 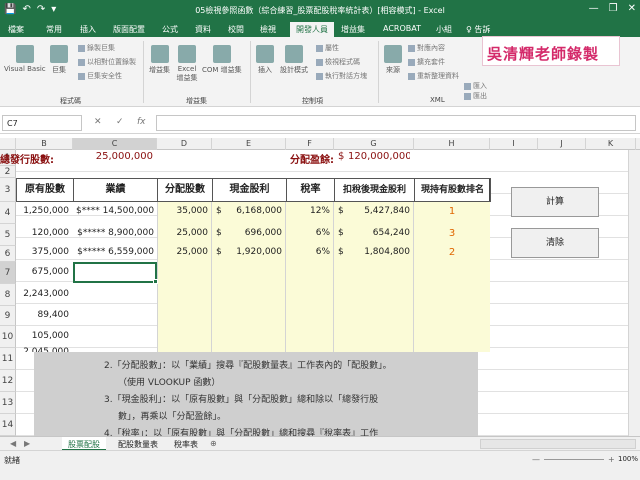 What do you see at coordinates (115, 211) in the screenshot?
I see `row4-performance: $**** 14,500,000` at bounding box center [115, 211].